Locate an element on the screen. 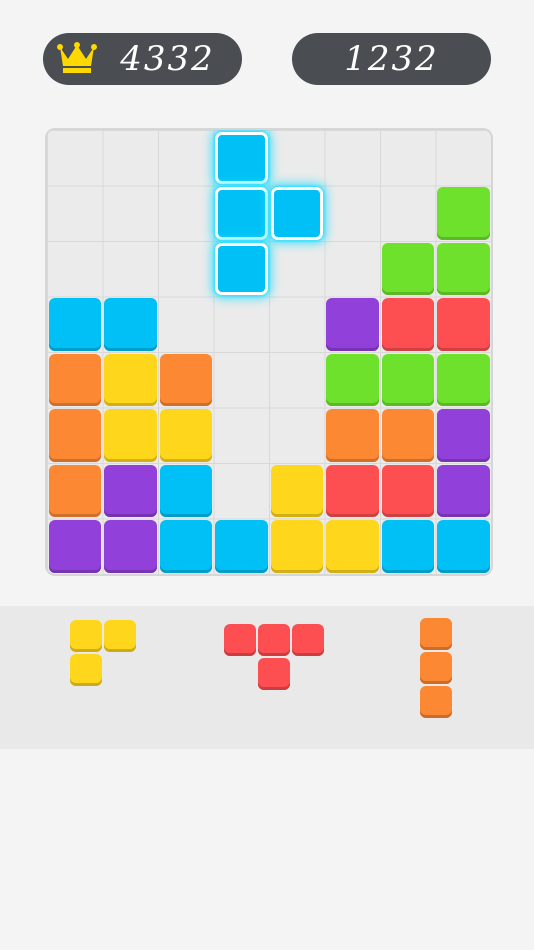  current-score-value: 1232 is located at coordinates (391, 59).